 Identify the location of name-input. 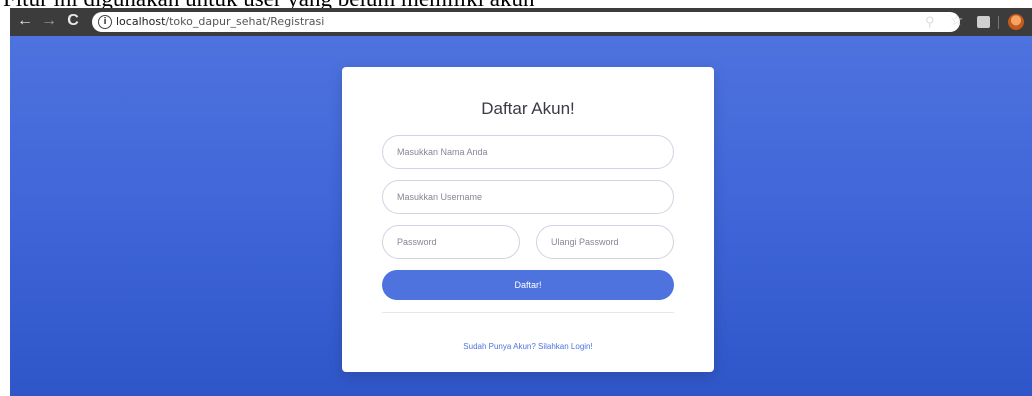
(528, 152).